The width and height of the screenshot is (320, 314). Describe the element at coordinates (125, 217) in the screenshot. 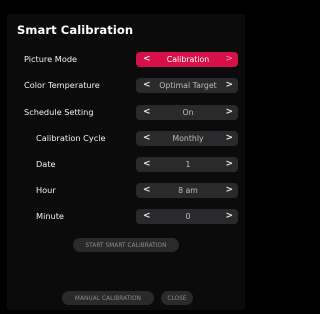

I see `row-minute: Minute < 0 >` at that location.